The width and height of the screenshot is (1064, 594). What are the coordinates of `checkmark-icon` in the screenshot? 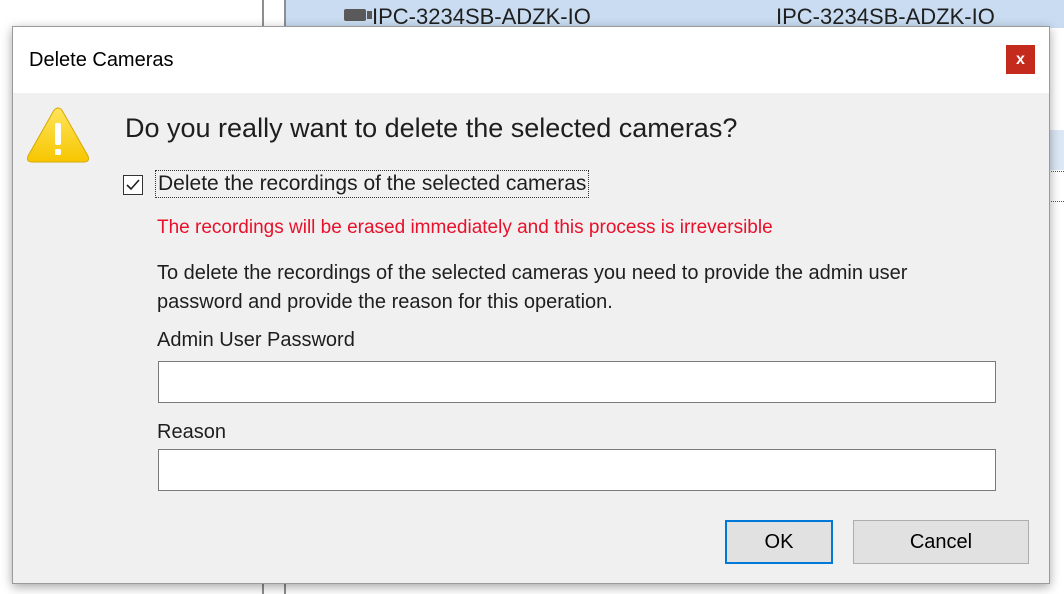 It's located at (133, 185).